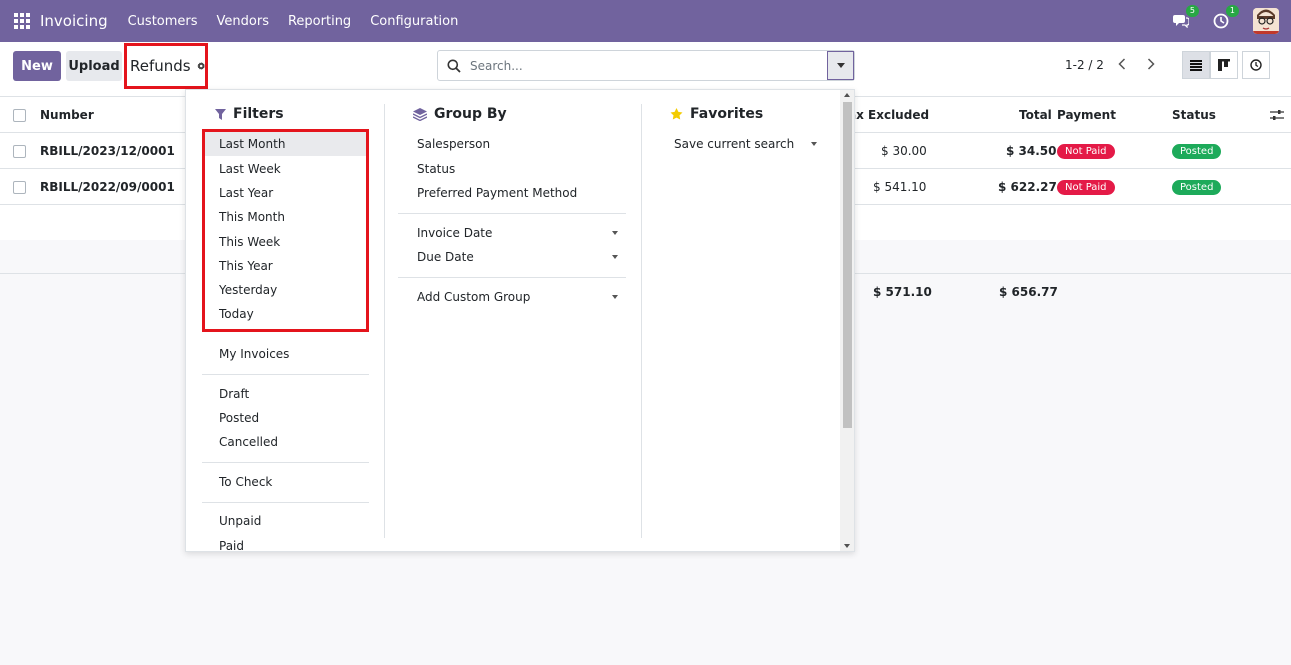  I want to click on list-view-button, so click(1196, 65).